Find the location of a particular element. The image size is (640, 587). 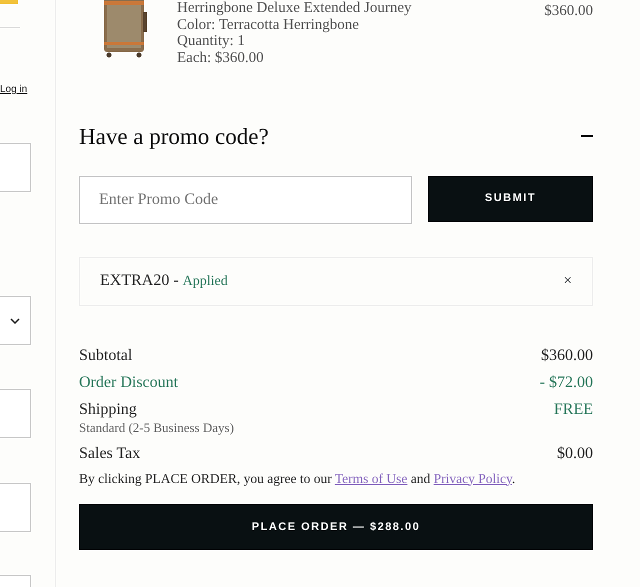

summary-value: FREE is located at coordinates (573, 410).